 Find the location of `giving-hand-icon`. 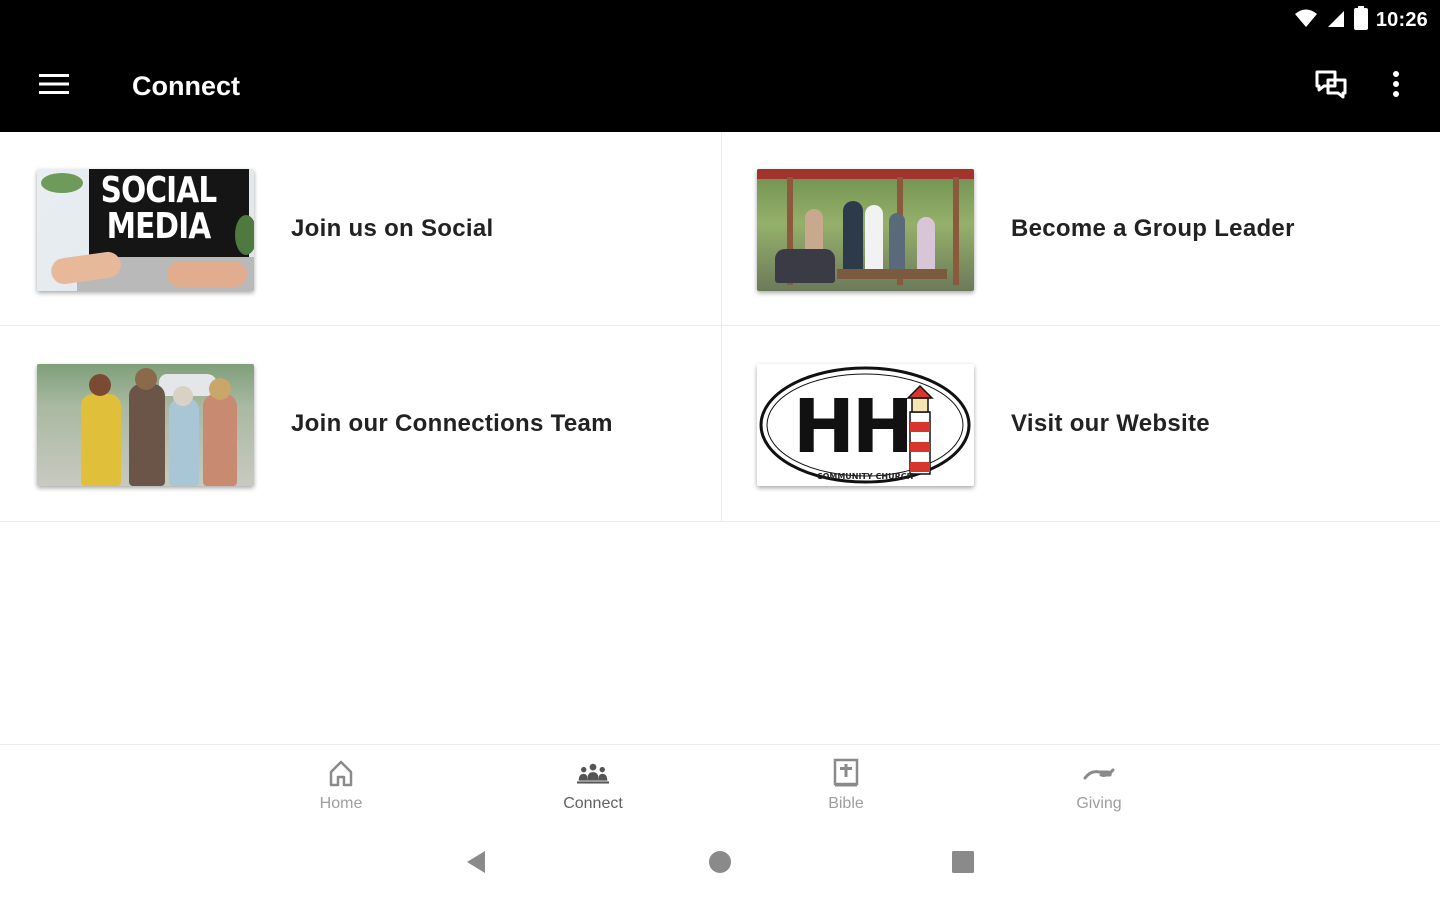

giving-hand-icon is located at coordinates (1099, 773).